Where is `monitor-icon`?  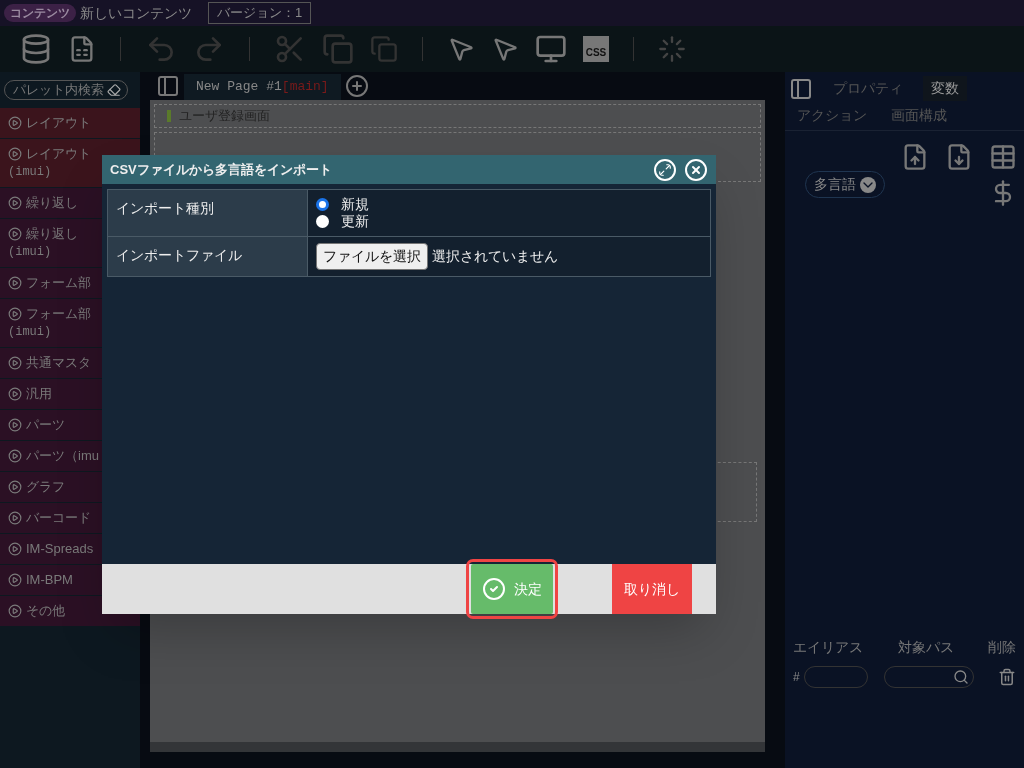
monitor-icon is located at coordinates (551, 49).